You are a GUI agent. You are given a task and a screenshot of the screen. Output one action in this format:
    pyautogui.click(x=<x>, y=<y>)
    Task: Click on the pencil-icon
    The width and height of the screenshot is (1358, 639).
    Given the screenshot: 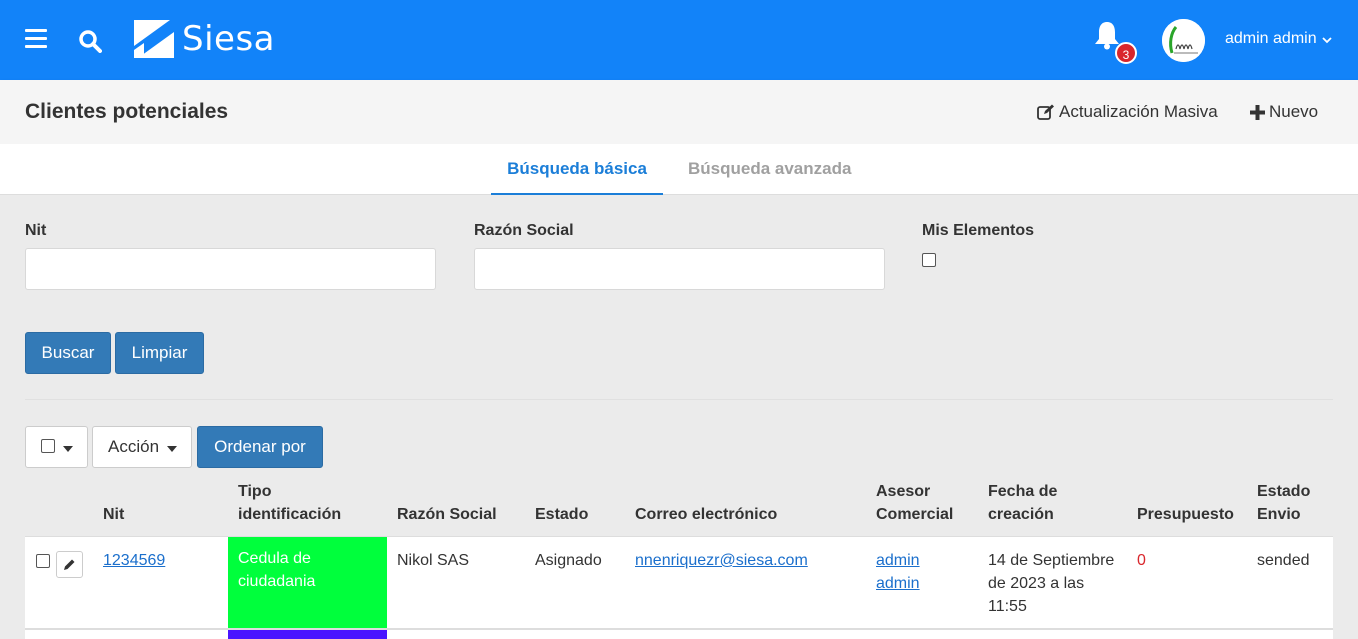 What is the action you would take?
    pyautogui.click(x=69, y=564)
    